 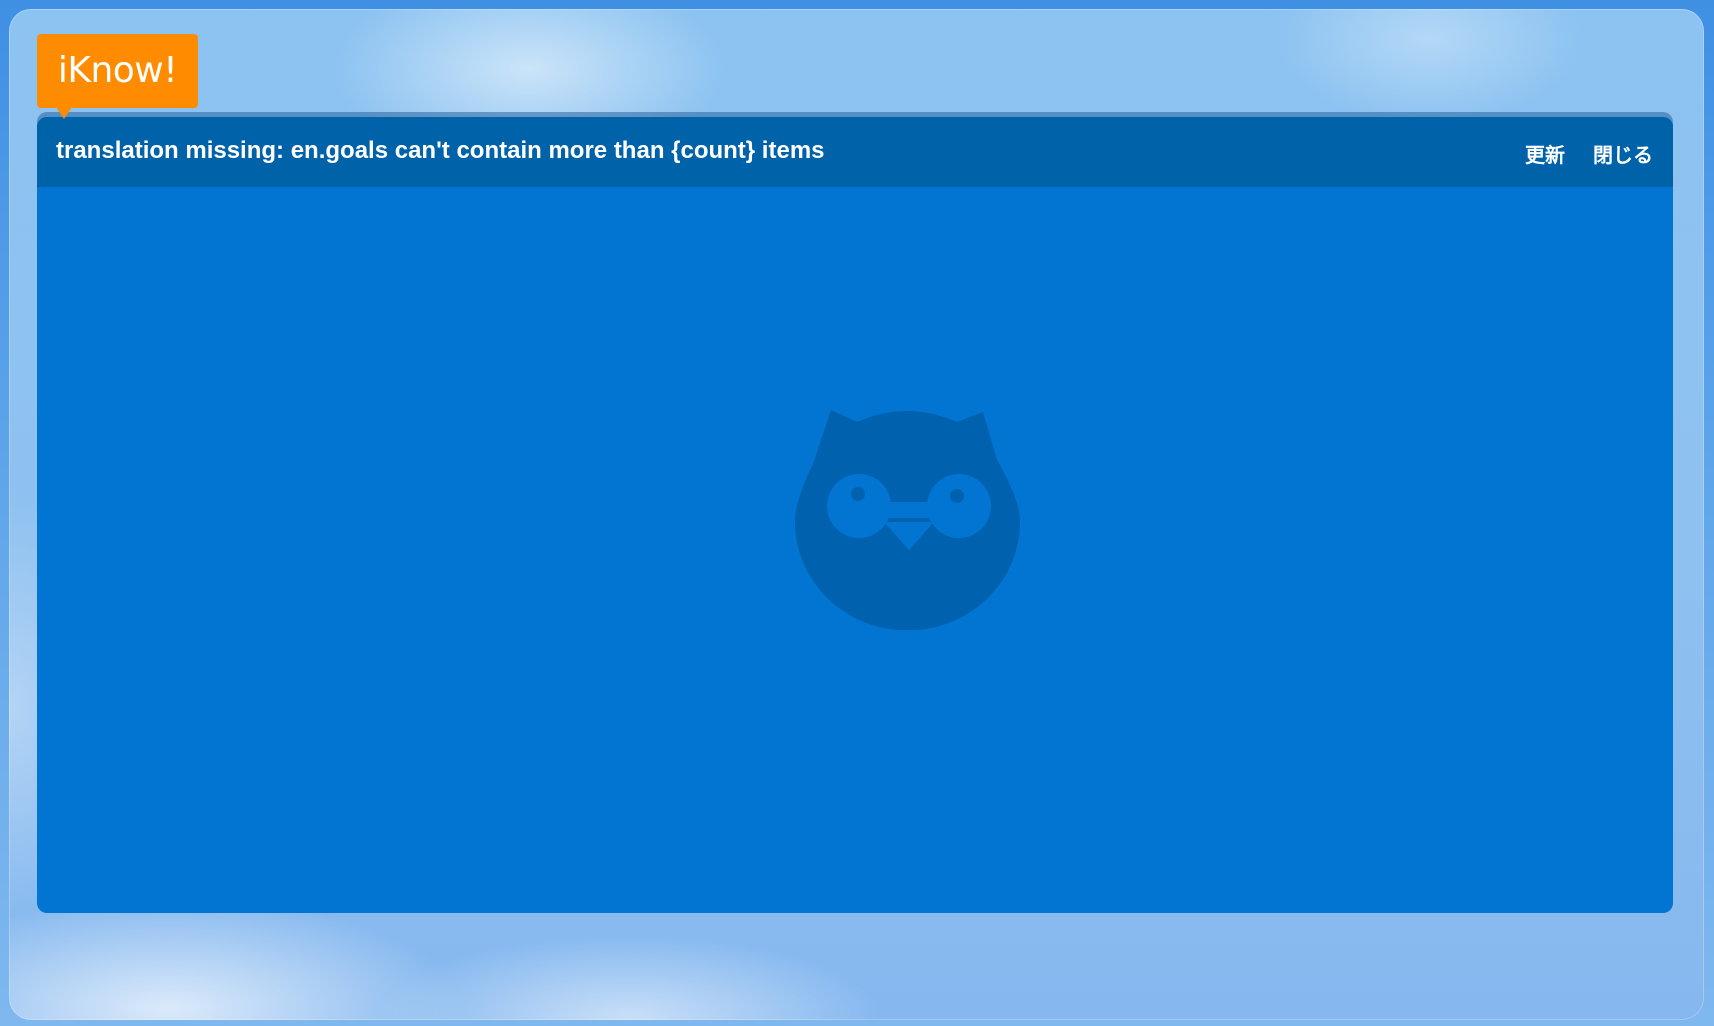 What do you see at coordinates (64, 113) in the screenshot?
I see `logo-badge-tail` at bounding box center [64, 113].